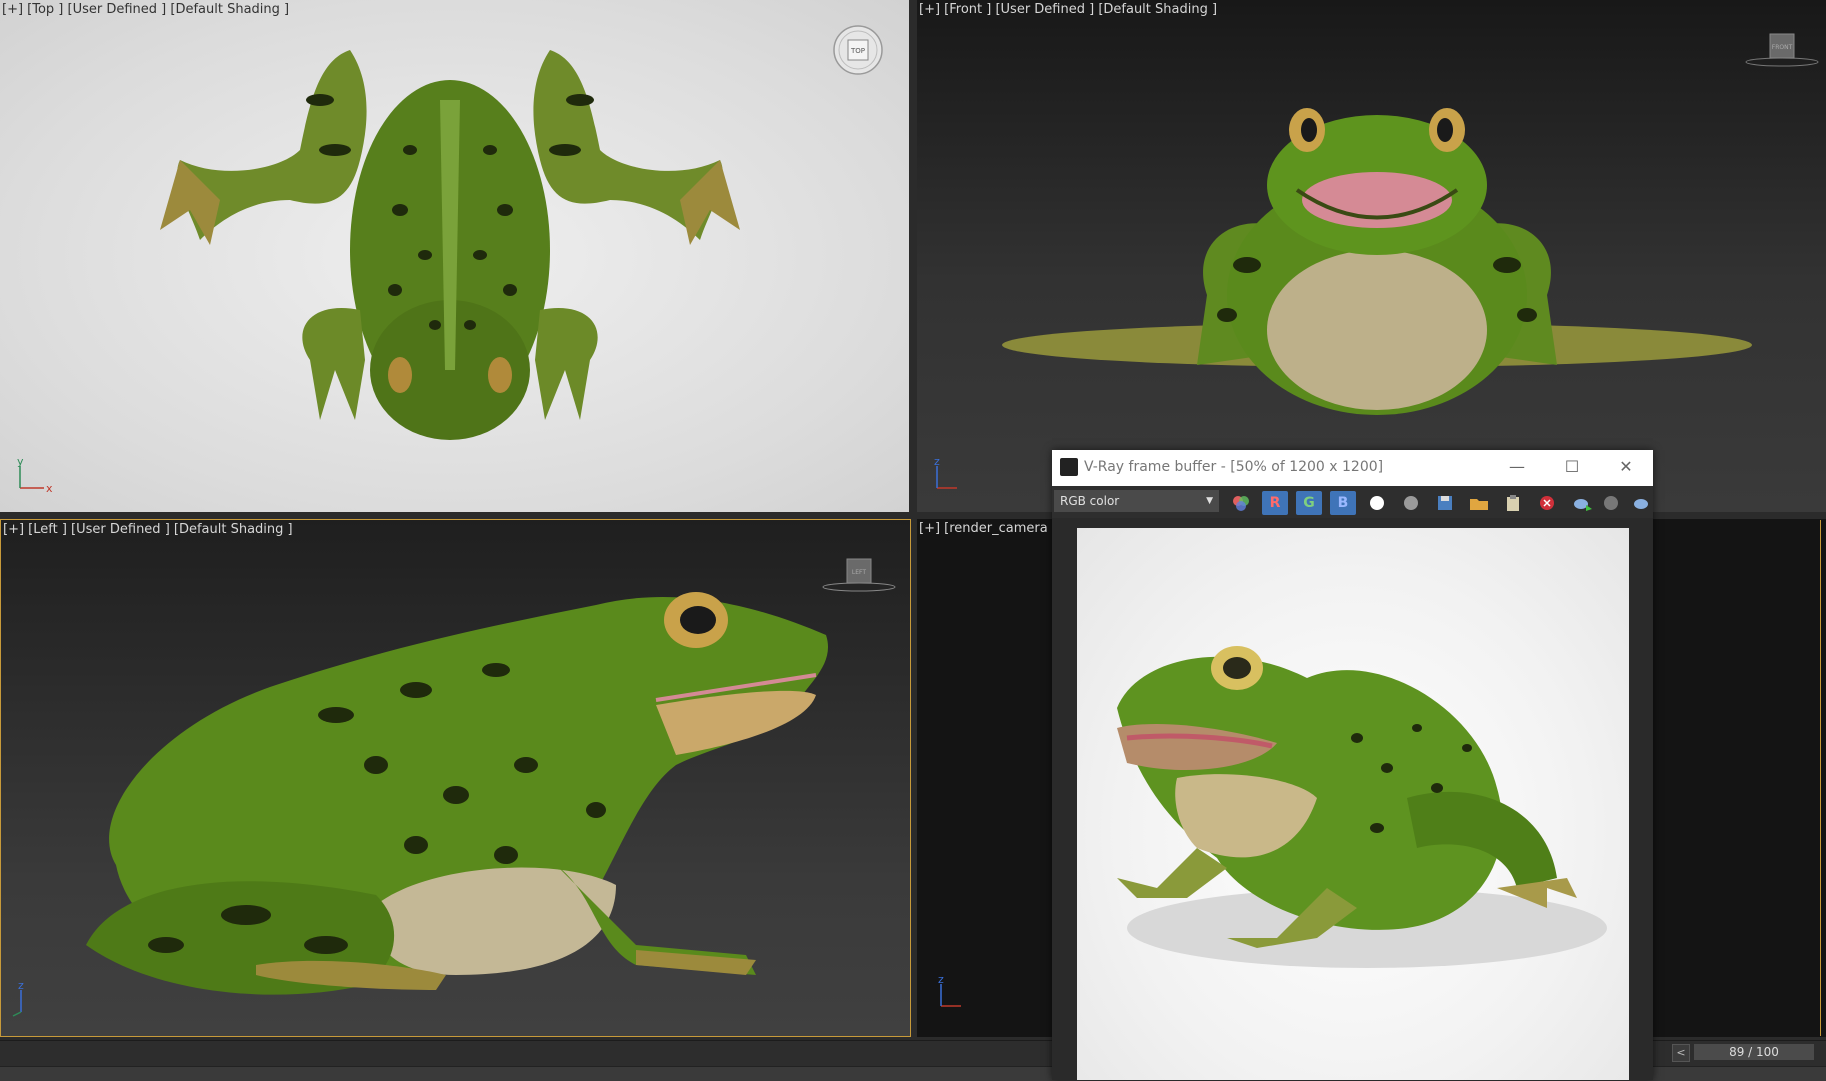 This screenshot has height=1081, width=1826. Describe the element at coordinates (1241, 503) in the screenshot. I see `color-mode-icon` at that location.